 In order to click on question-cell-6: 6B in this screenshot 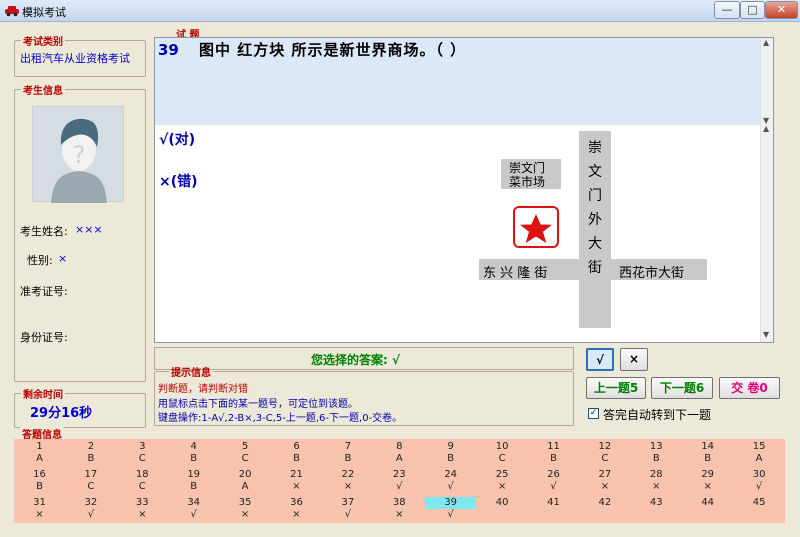, I will do `click(296, 452)`.